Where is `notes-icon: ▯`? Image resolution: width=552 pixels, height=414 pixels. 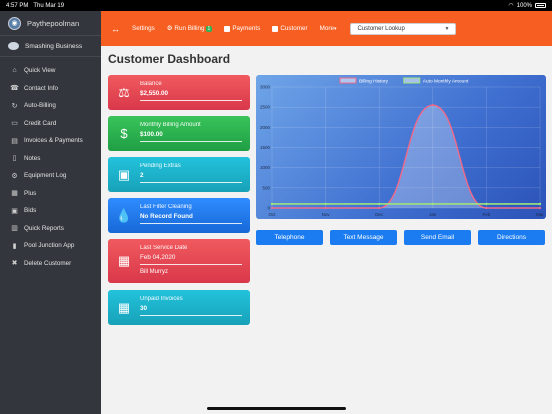 notes-icon: ▯ is located at coordinates (14, 159).